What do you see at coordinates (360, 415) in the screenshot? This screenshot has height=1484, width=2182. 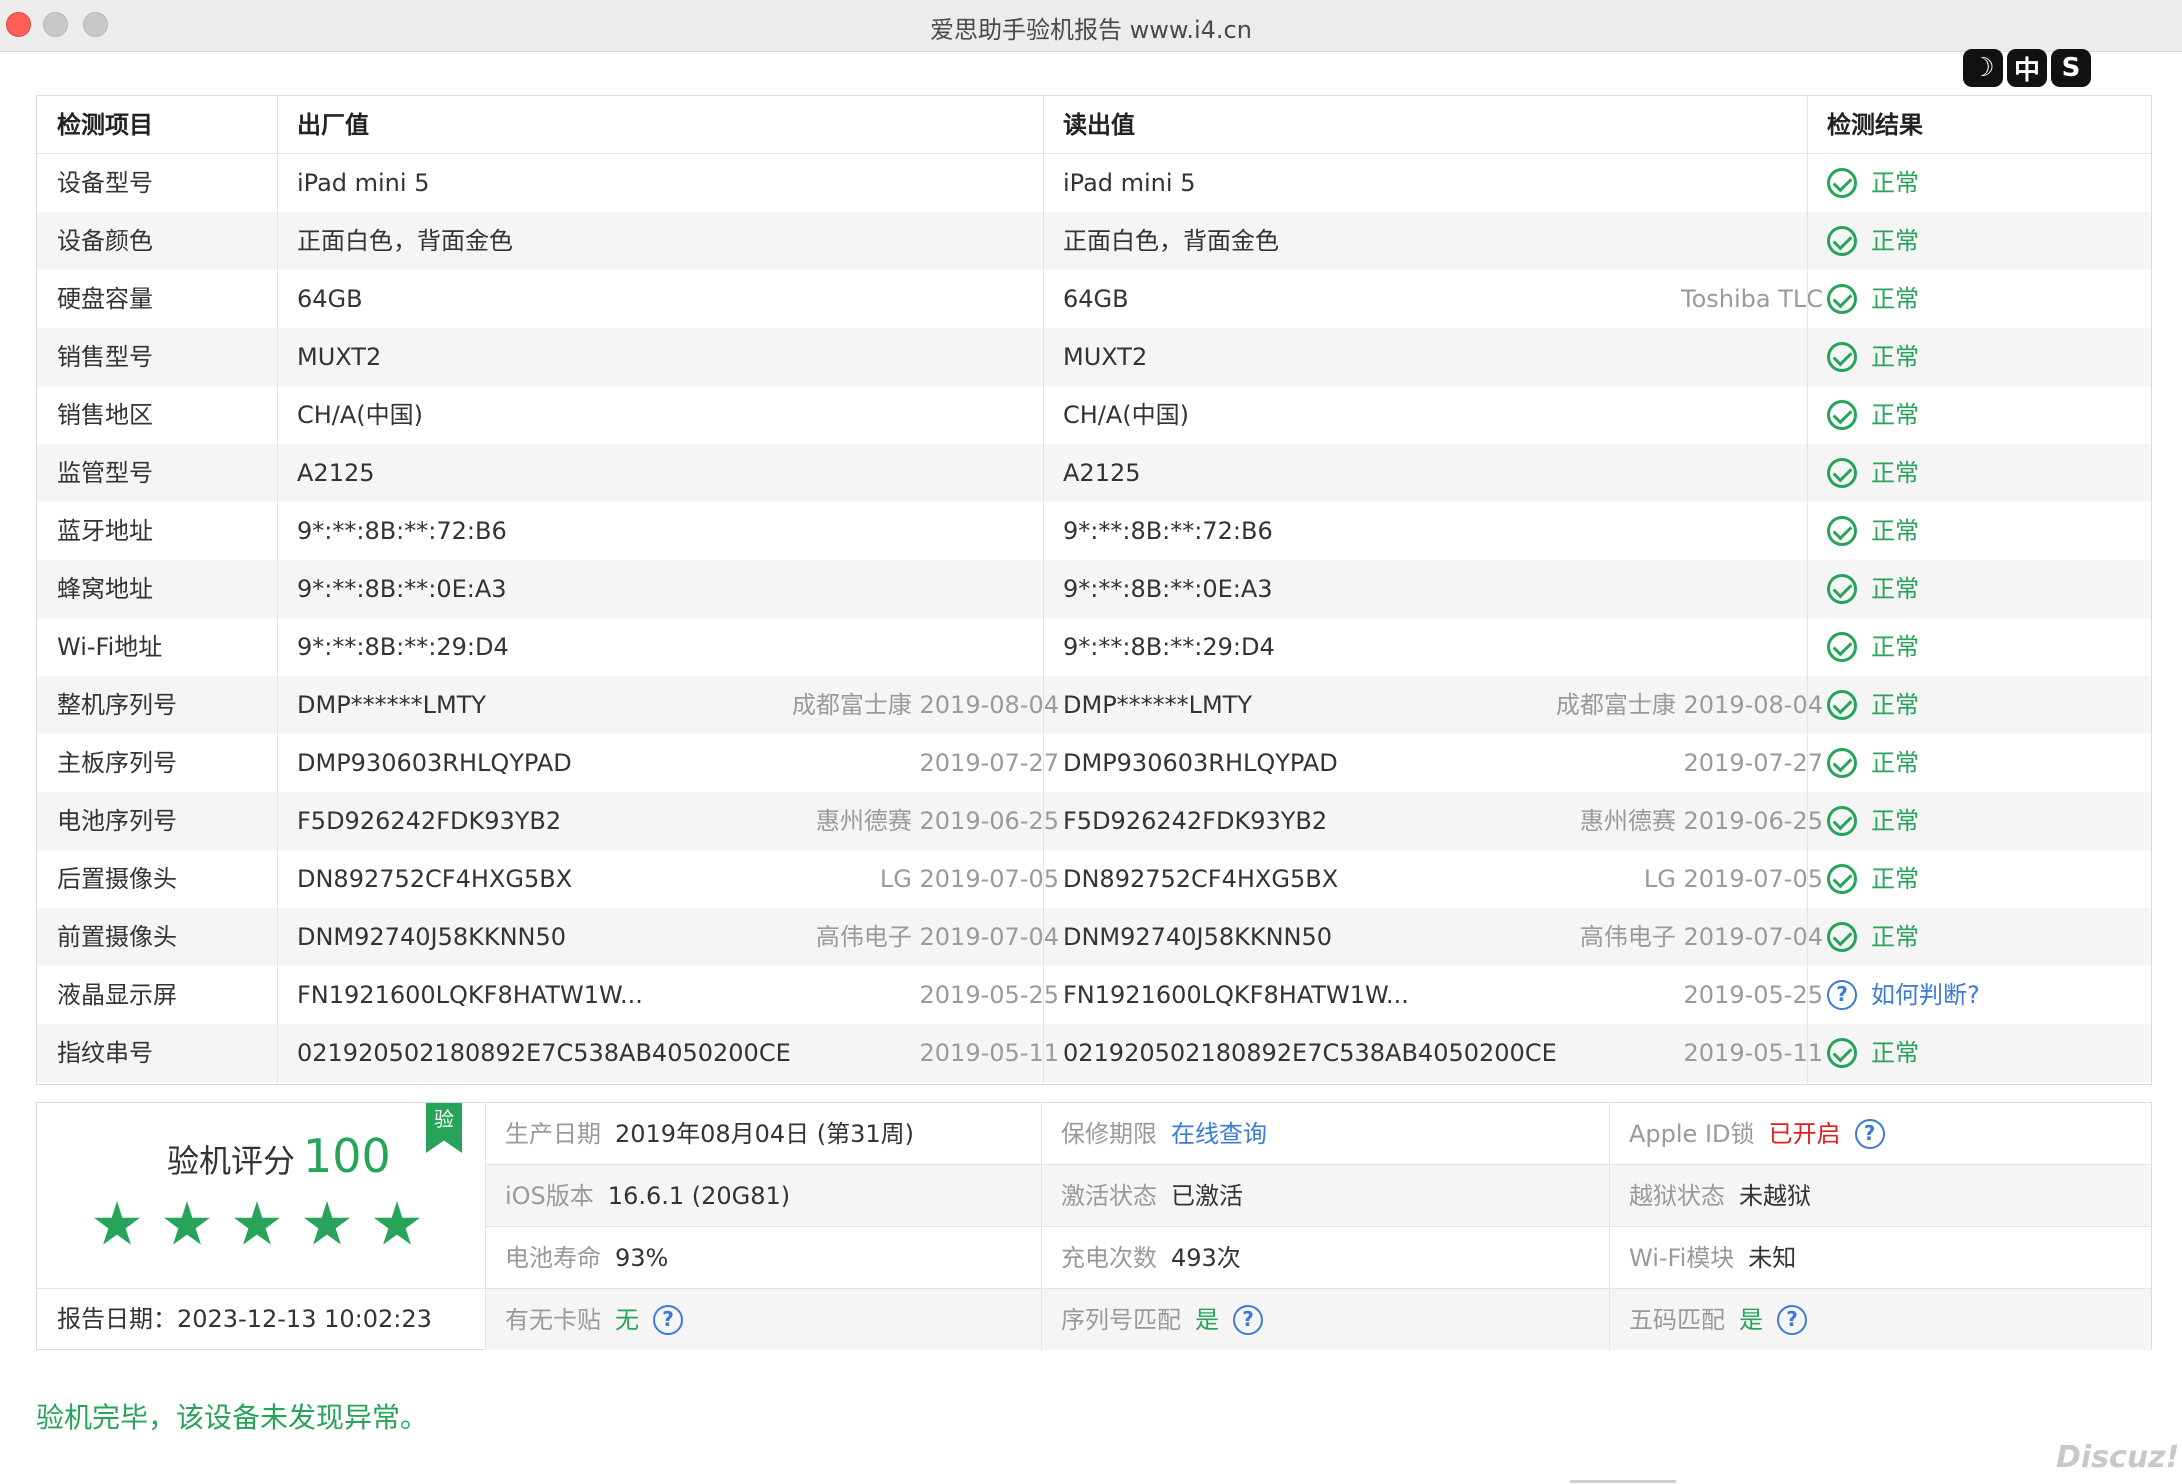 I see `row-factory-value: CH/A(中国)` at bounding box center [360, 415].